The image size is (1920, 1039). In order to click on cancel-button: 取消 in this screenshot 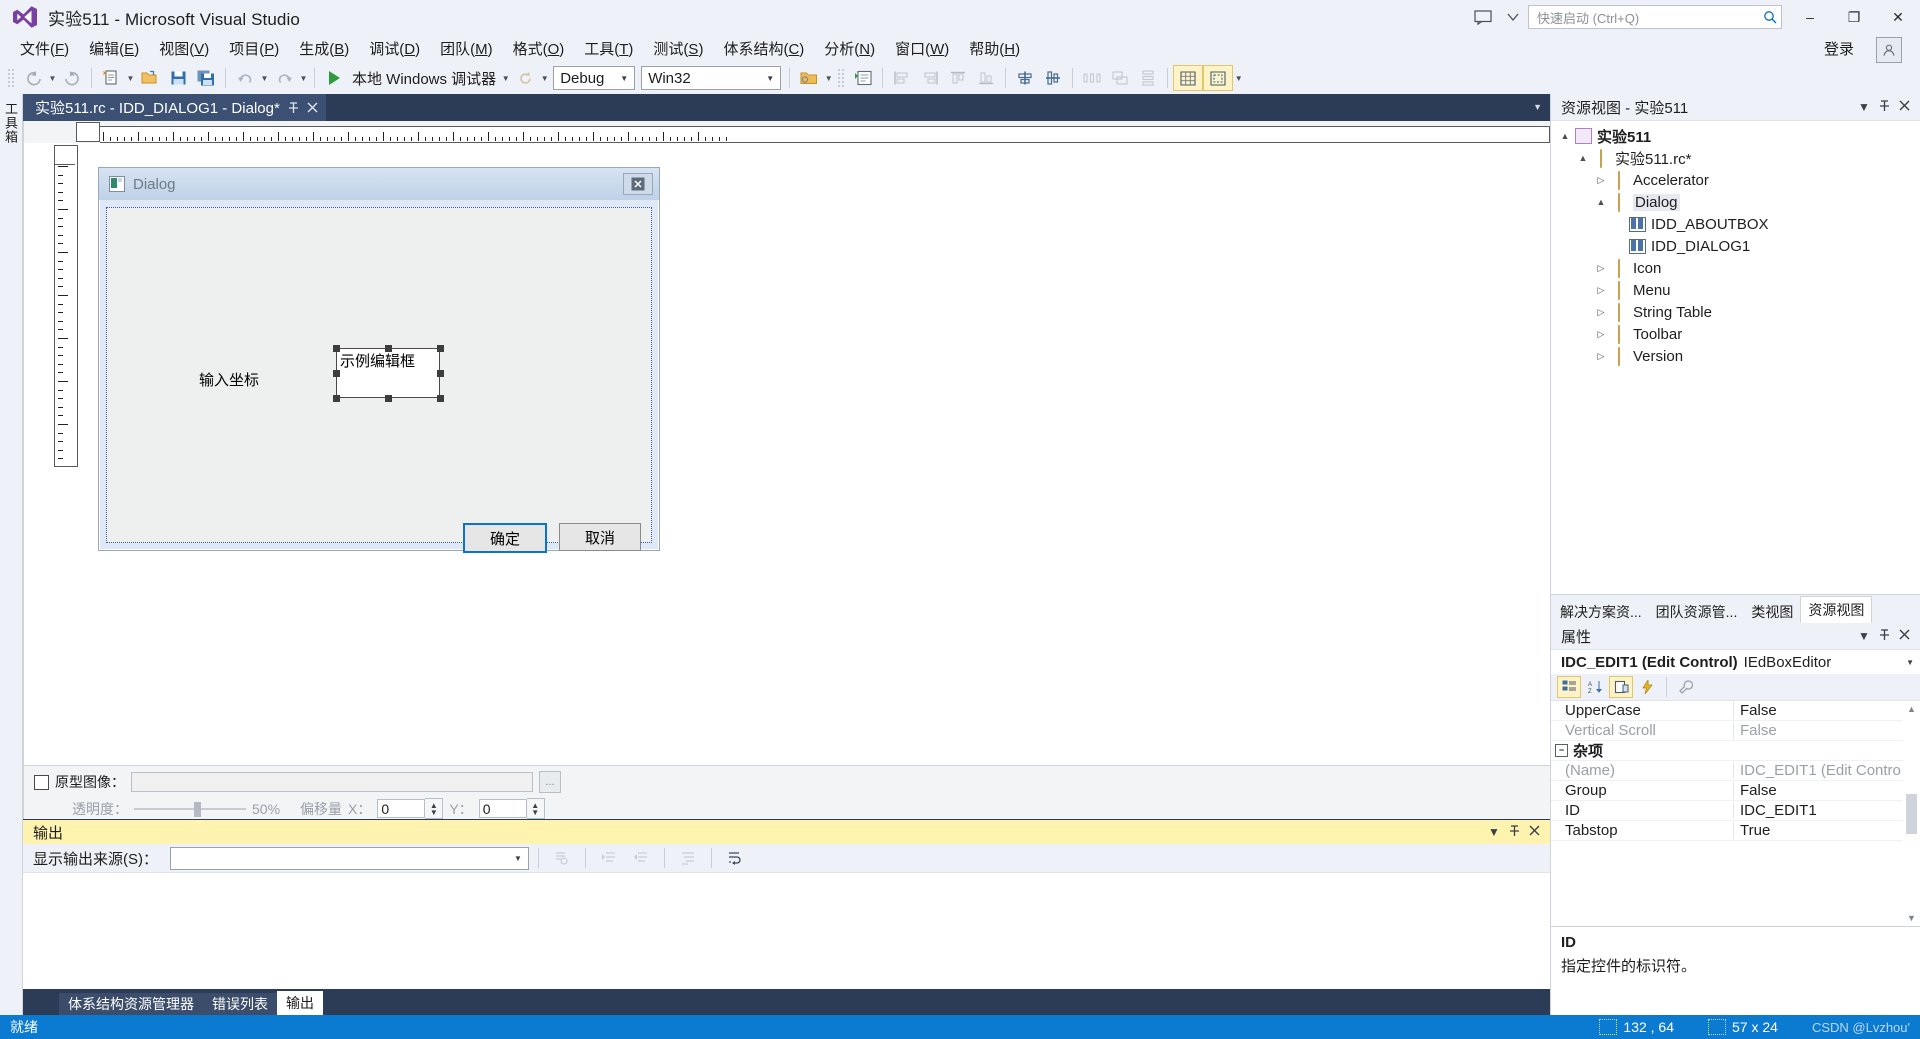, I will do `click(600, 537)`.